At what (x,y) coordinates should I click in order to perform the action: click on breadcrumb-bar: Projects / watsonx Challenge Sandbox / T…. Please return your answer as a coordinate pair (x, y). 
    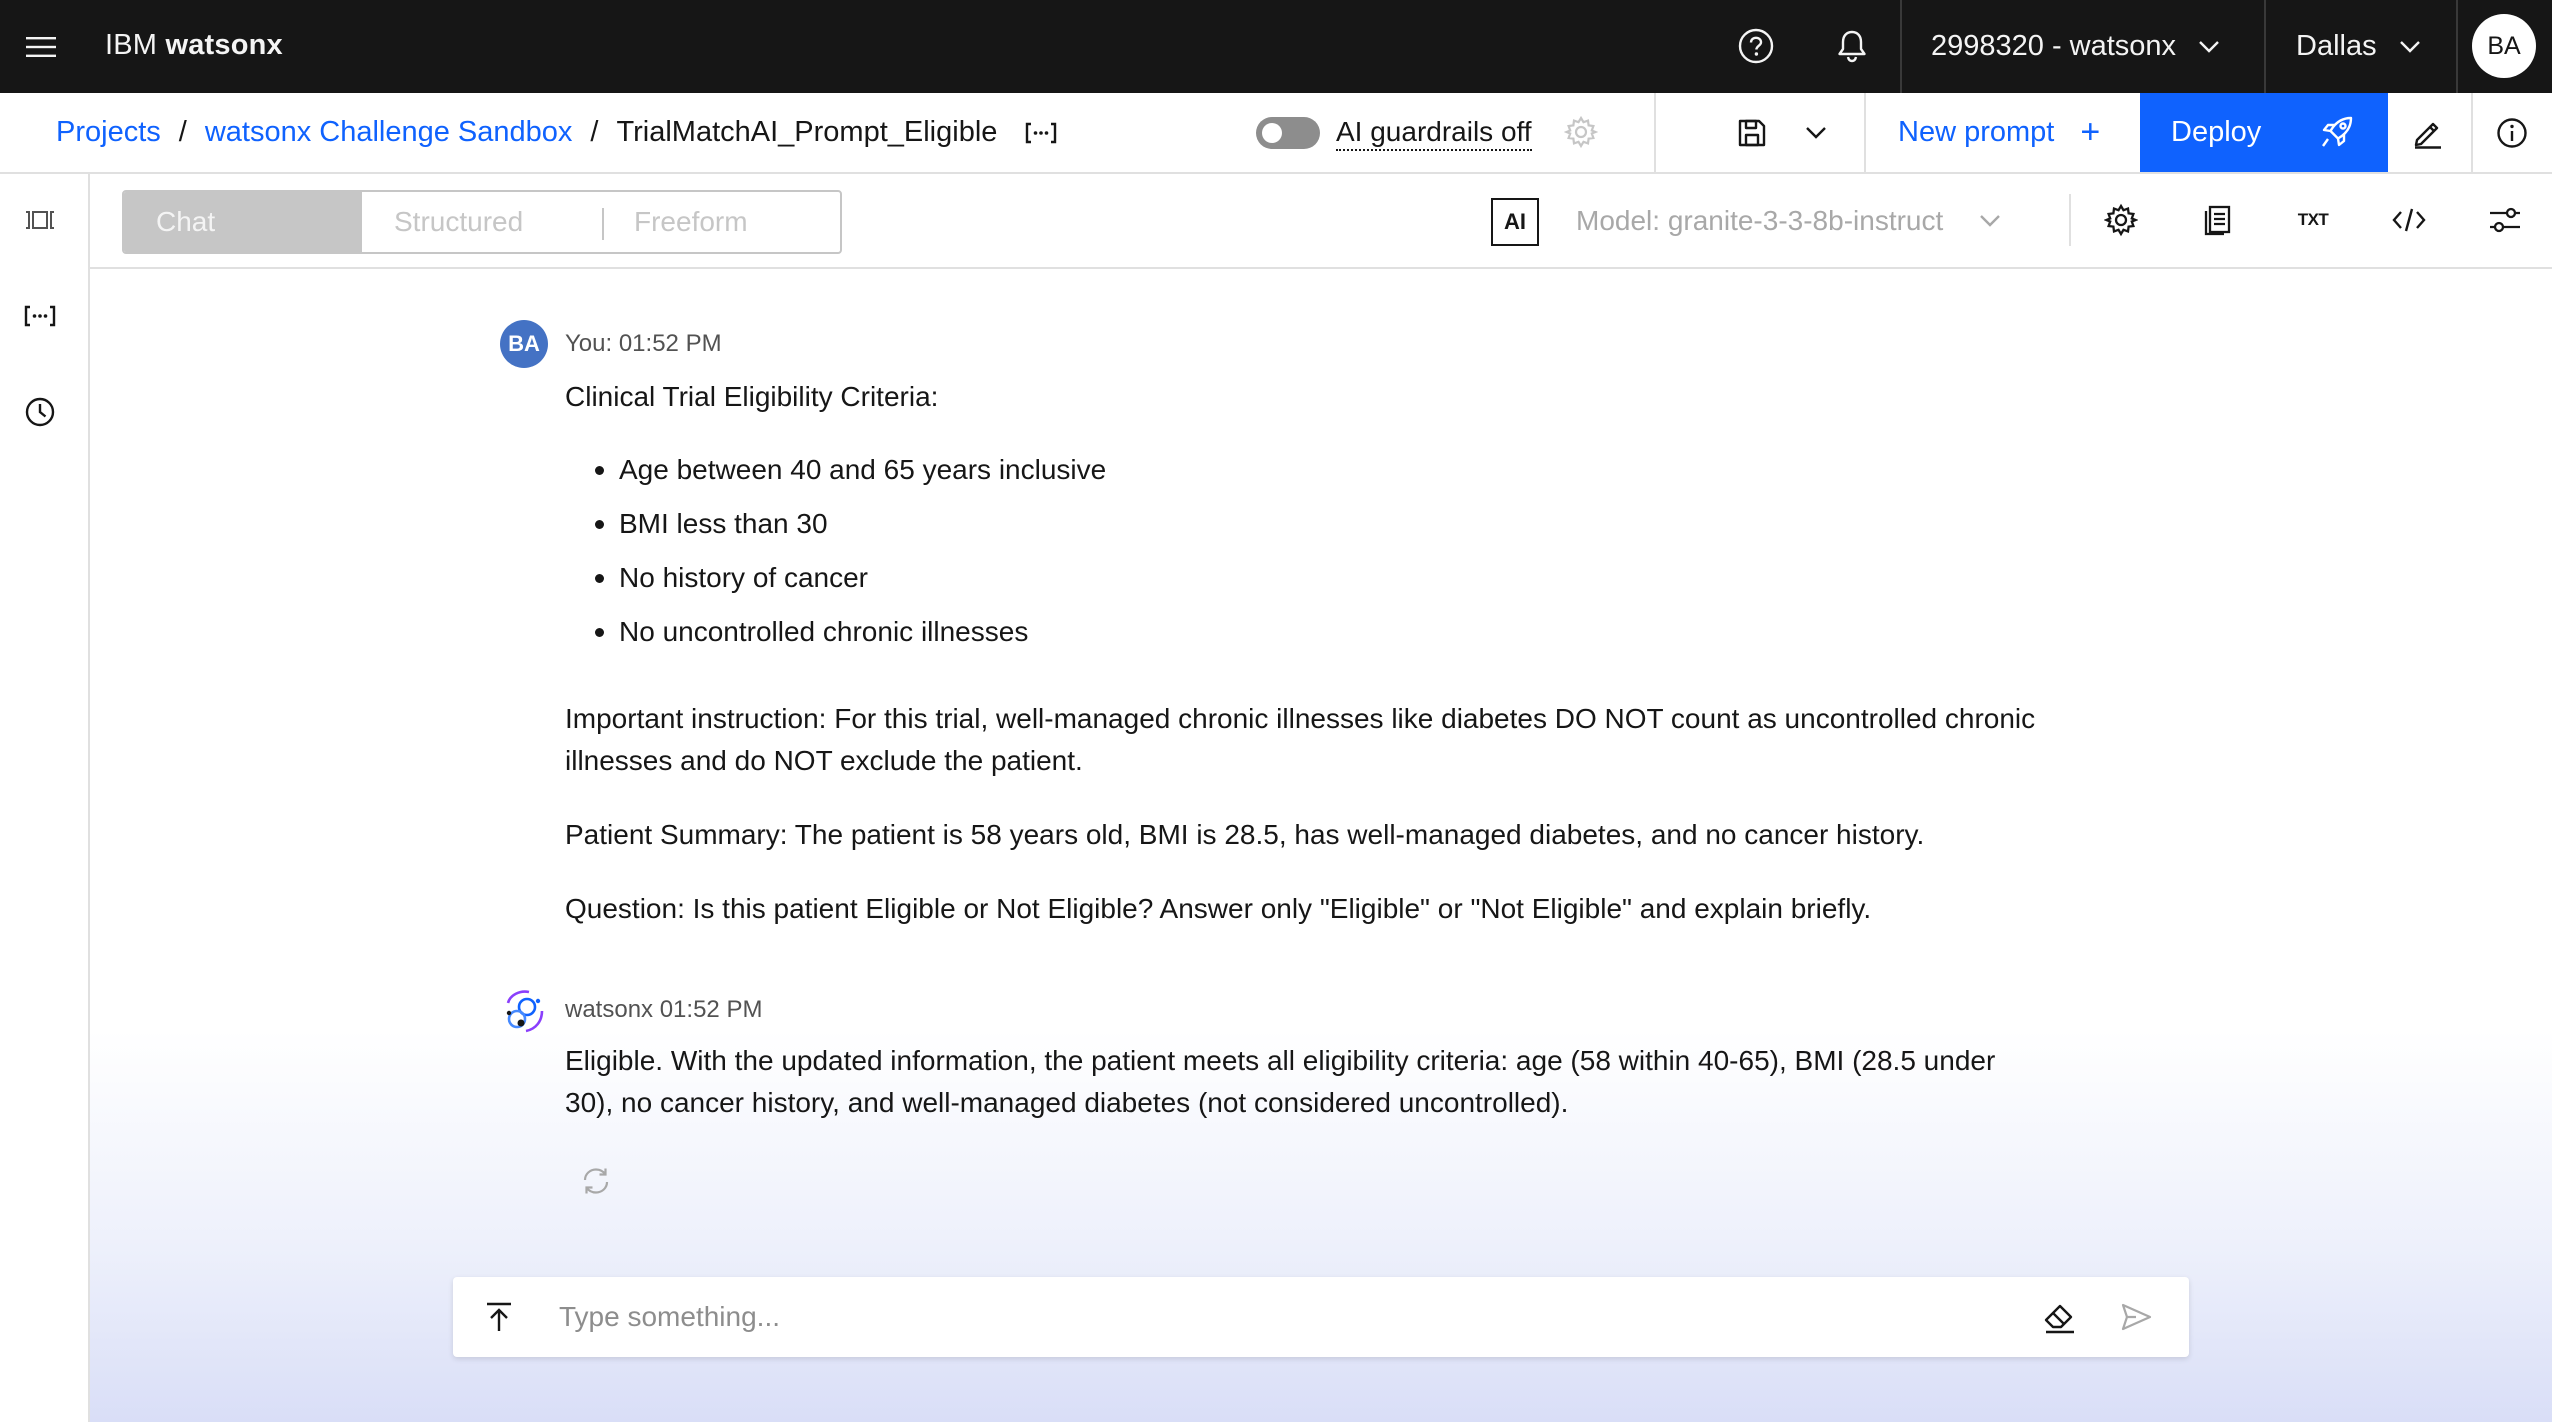
    Looking at the image, I should click on (1276, 133).